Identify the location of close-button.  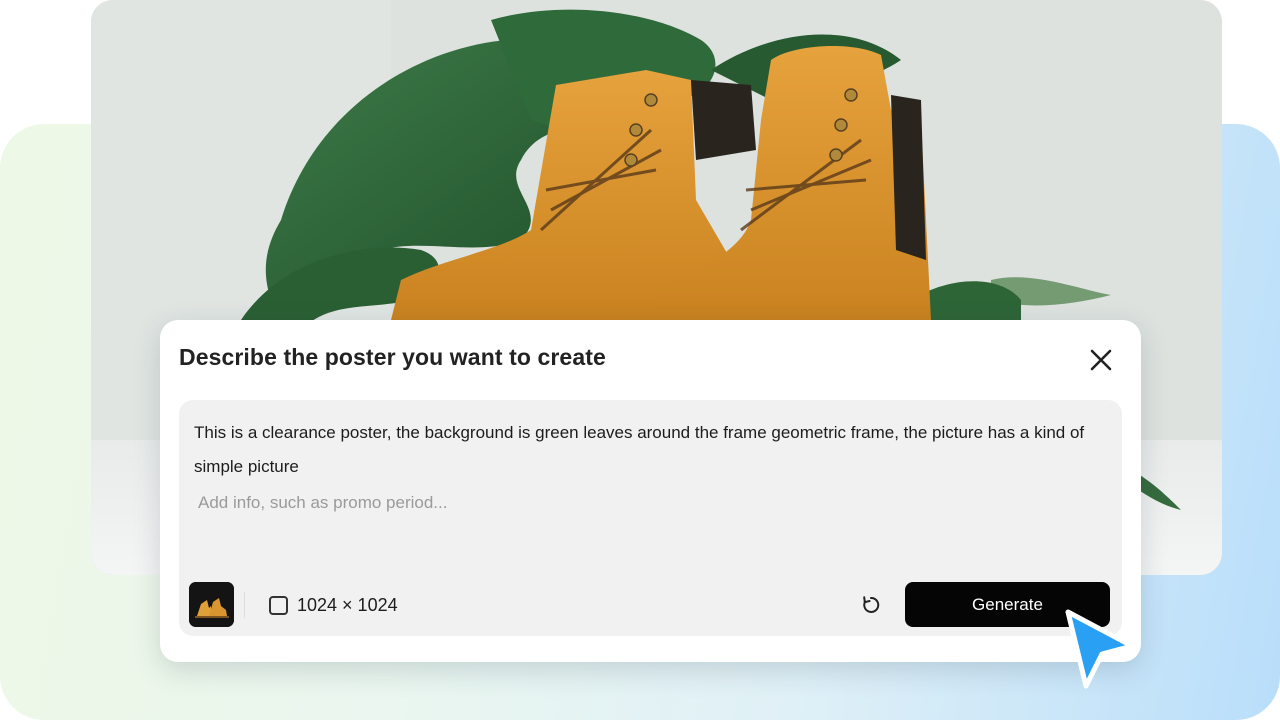
(1101, 360).